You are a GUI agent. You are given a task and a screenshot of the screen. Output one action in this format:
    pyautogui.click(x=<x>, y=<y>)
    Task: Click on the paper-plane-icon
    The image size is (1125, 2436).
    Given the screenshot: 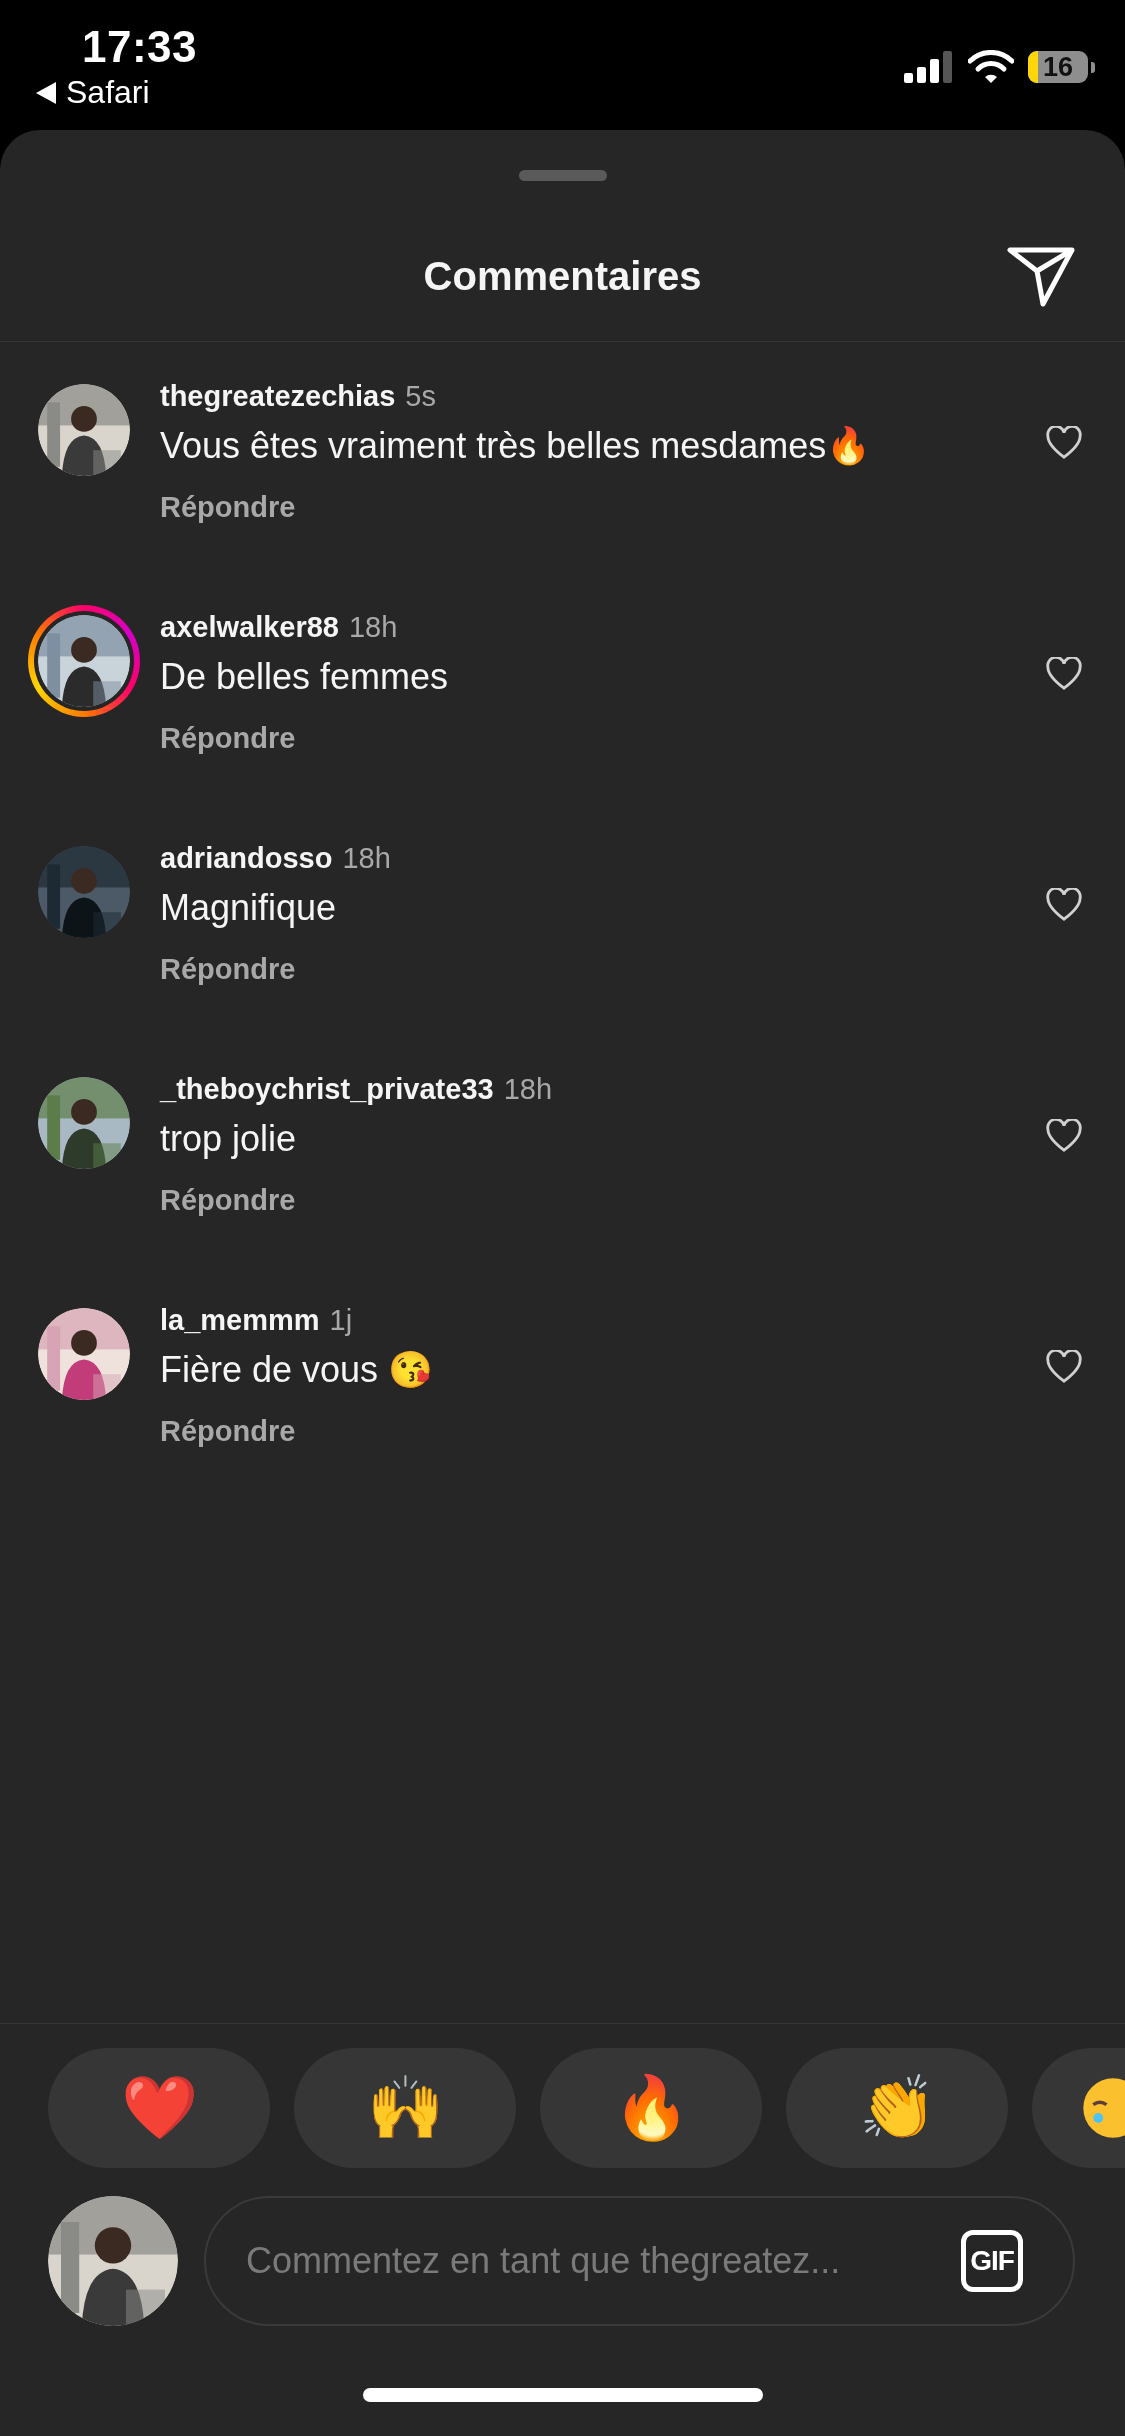 What is the action you would take?
    pyautogui.click(x=1041, y=277)
    